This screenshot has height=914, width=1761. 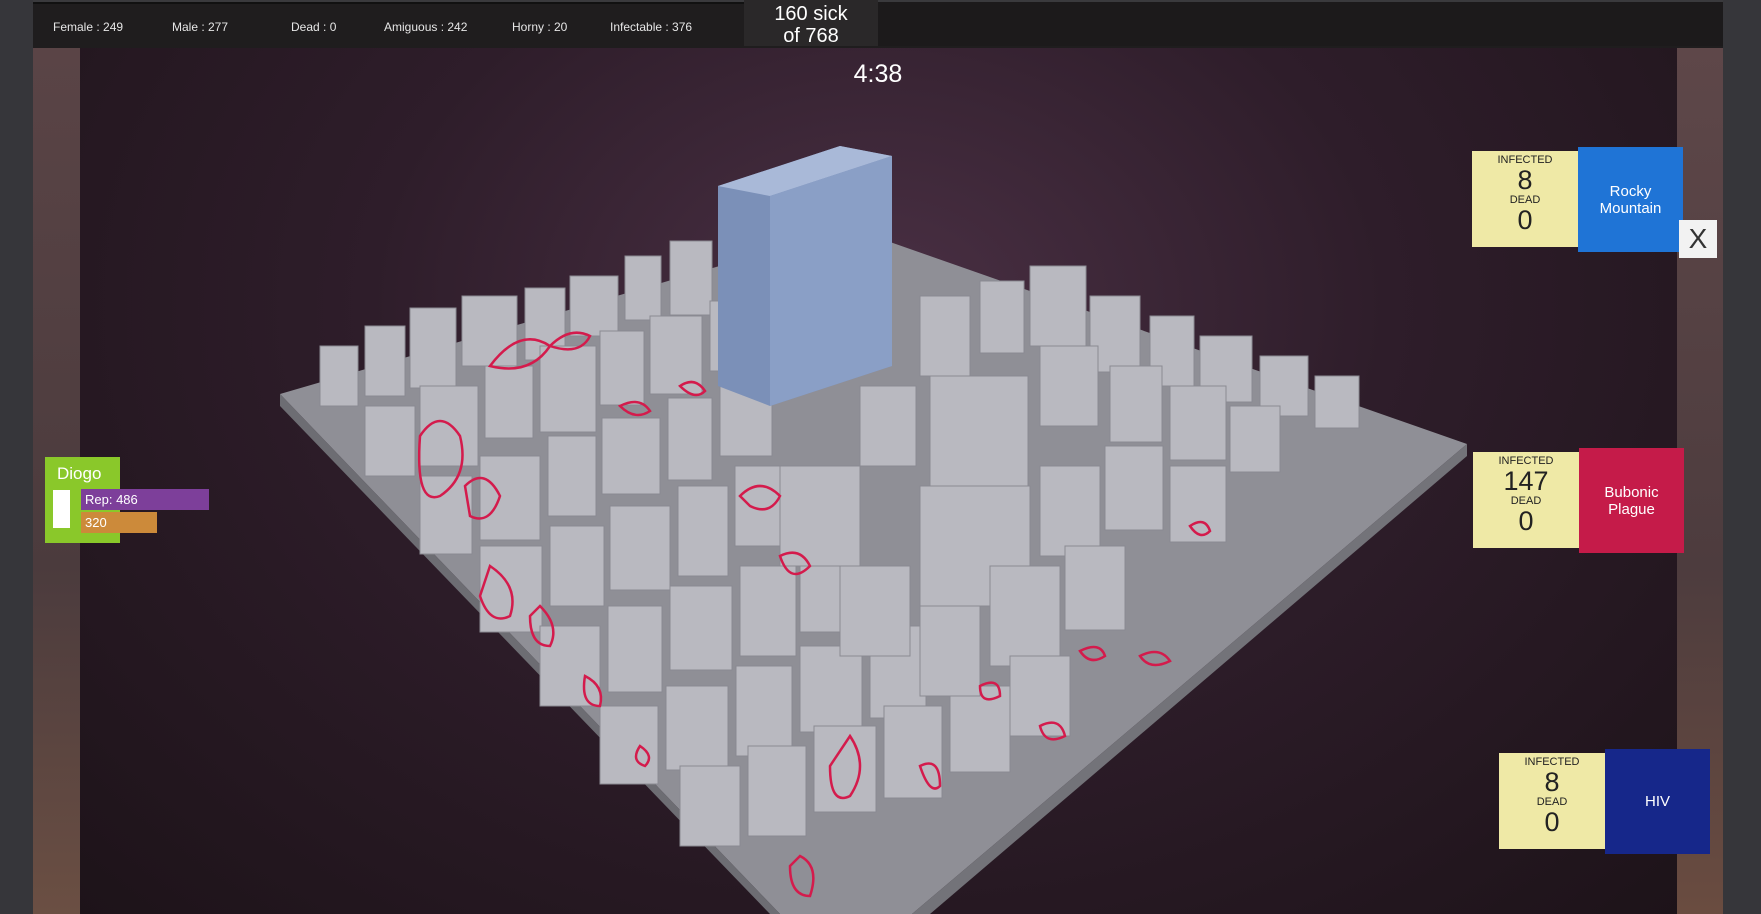 I want to click on disease-stats-card: INFECTED 147 DEAD 0, so click(x=1526, y=500).